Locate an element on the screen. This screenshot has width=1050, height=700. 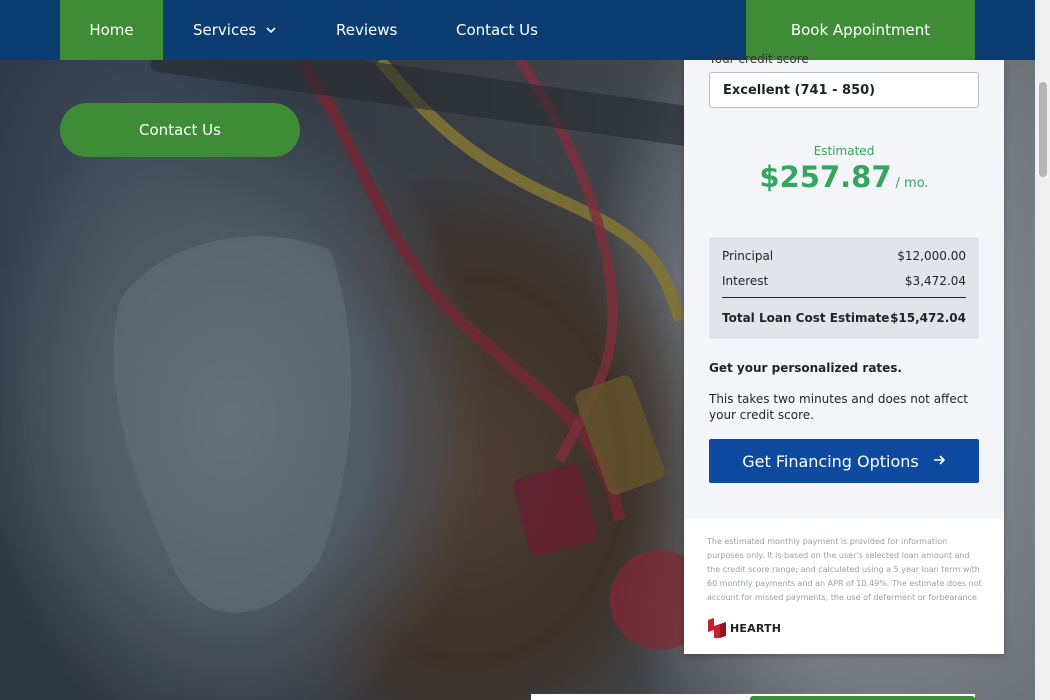
personalized-rates-title: Get your personalized rates. is located at coordinates (805, 368).